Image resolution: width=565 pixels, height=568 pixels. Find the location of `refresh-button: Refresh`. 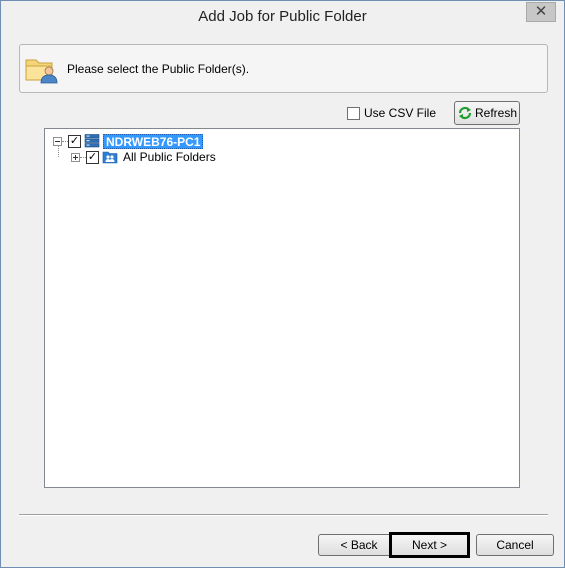

refresh-button: Refresh is located at coordinates (487, 113).